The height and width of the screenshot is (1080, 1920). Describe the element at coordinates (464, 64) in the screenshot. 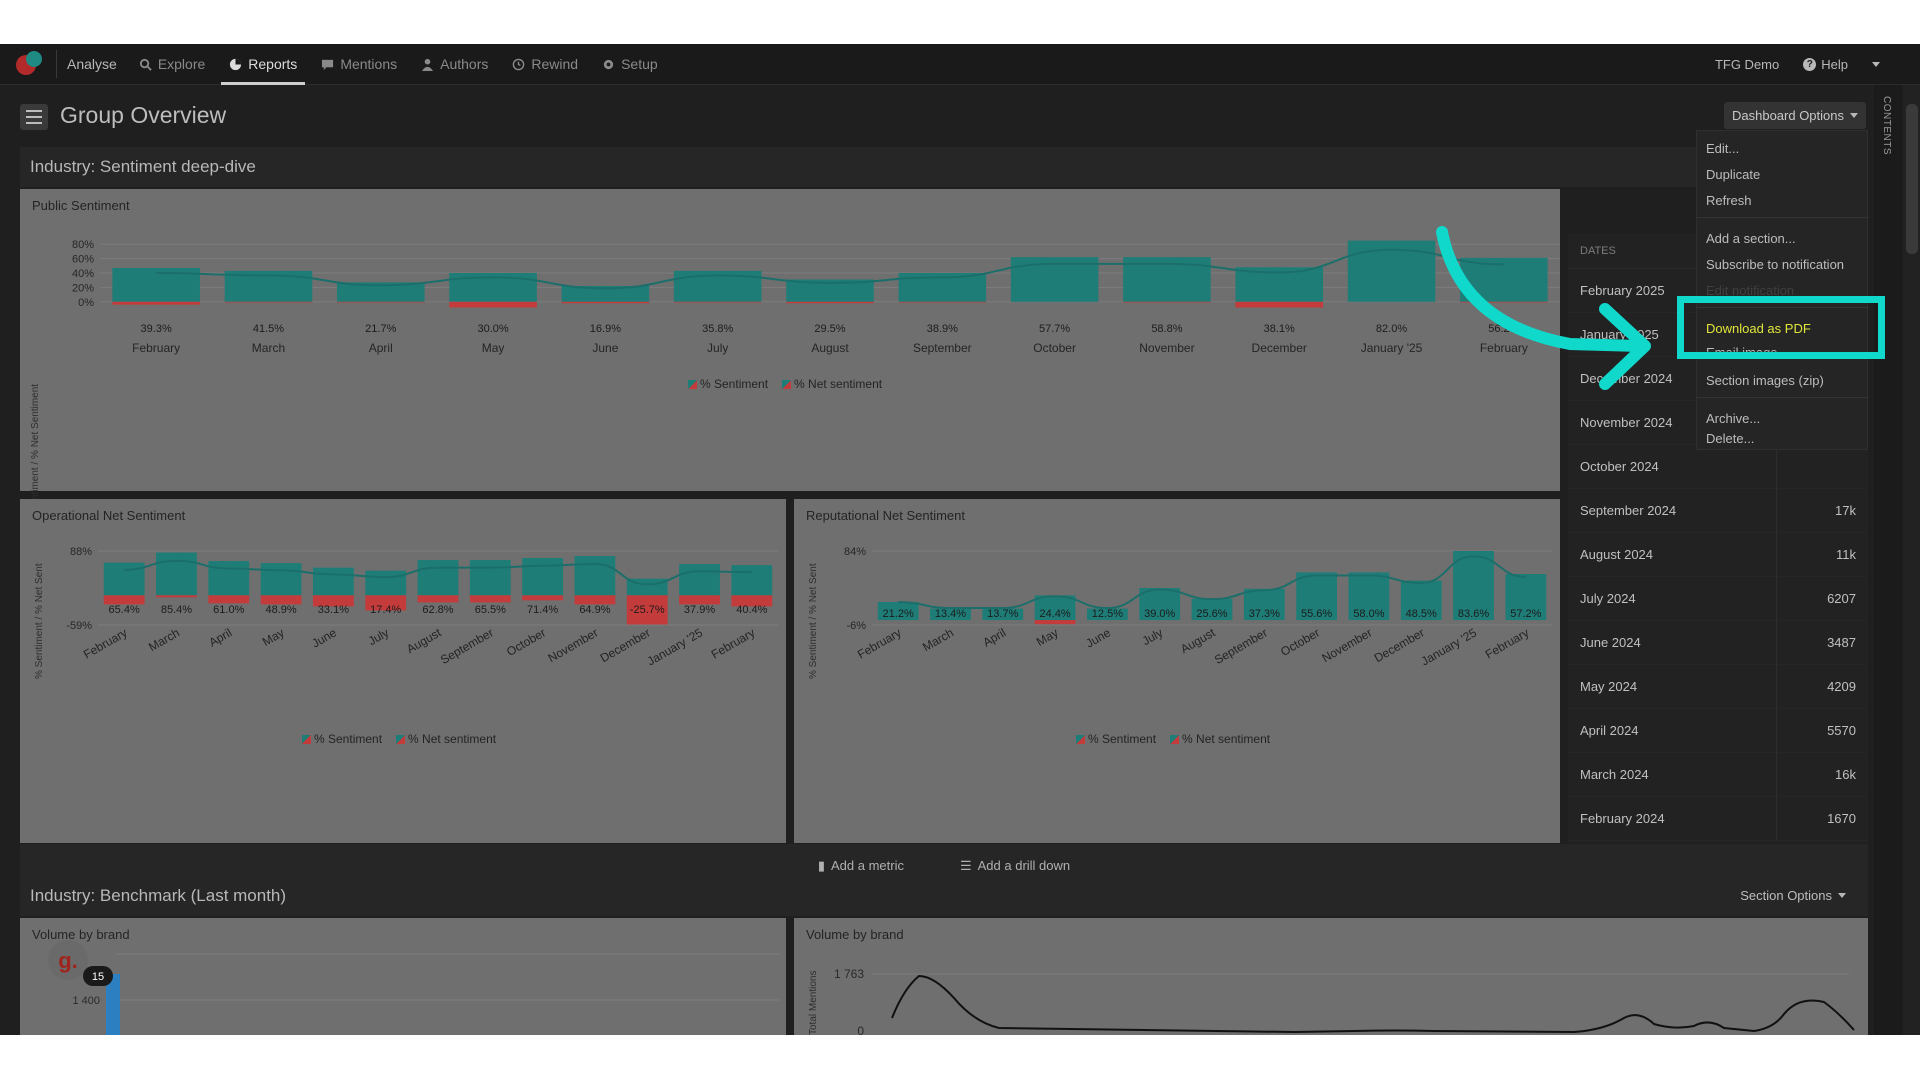

I see `nav-authors-label: Authors` at that location.